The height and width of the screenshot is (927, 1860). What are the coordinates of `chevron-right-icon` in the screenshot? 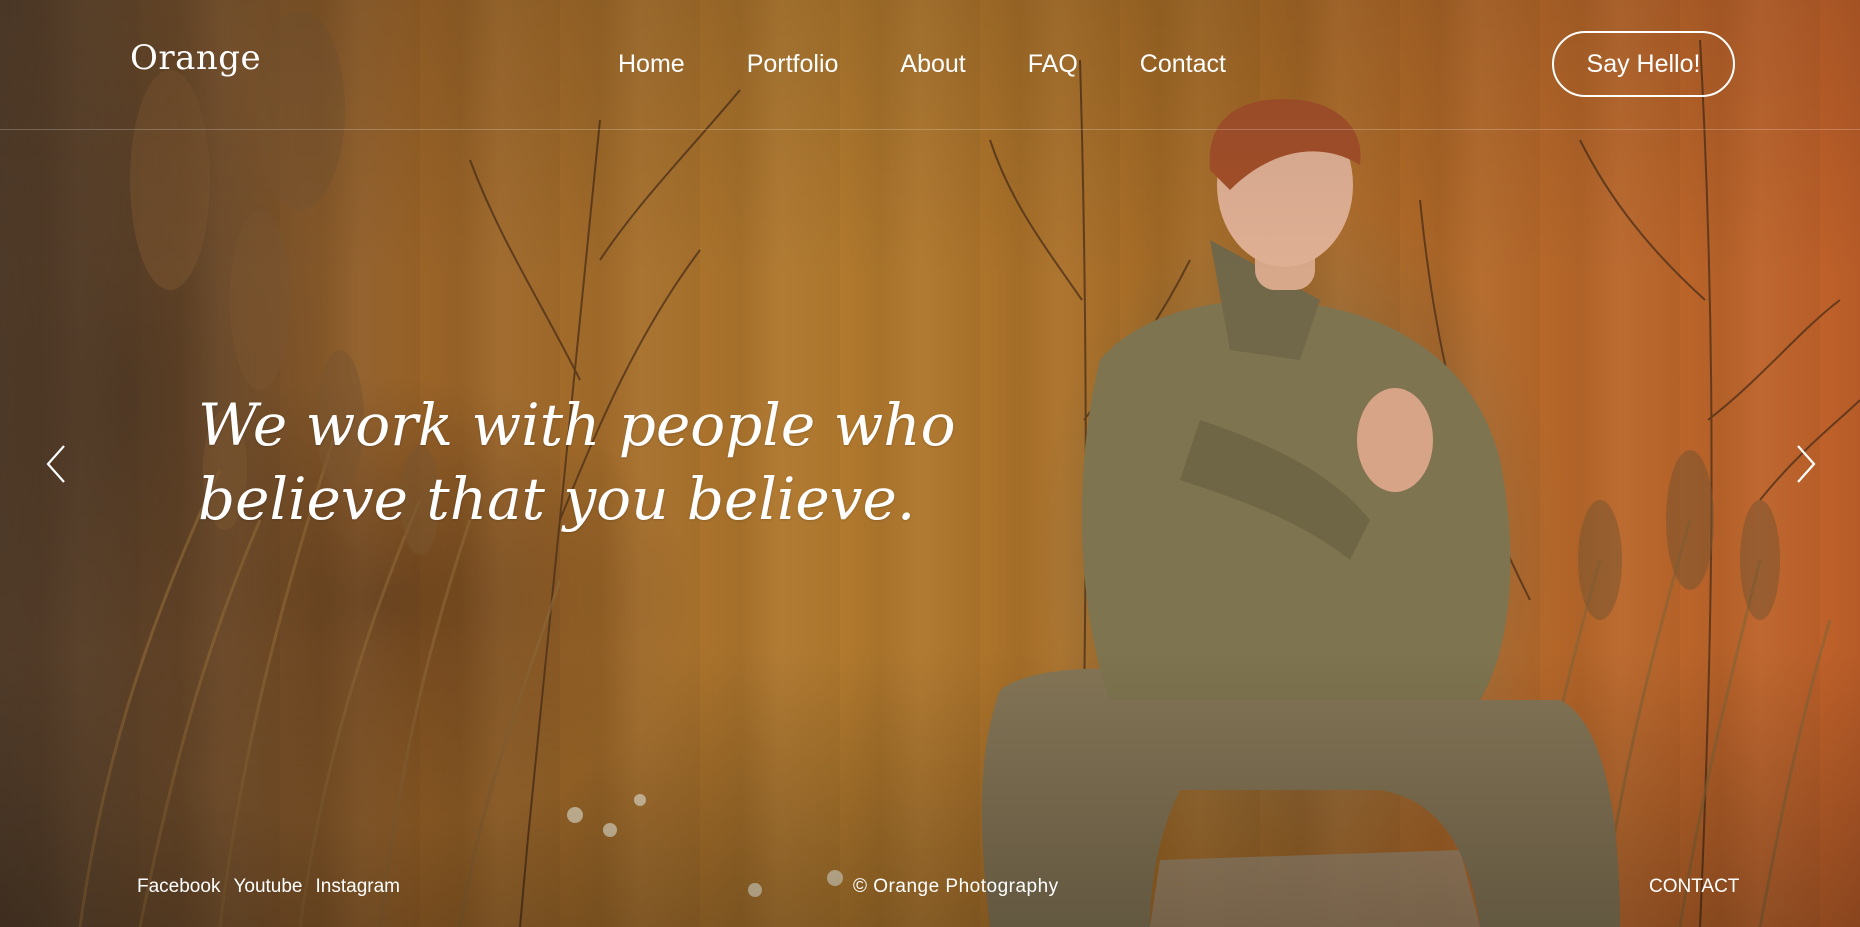 It's located at (1806, 464).